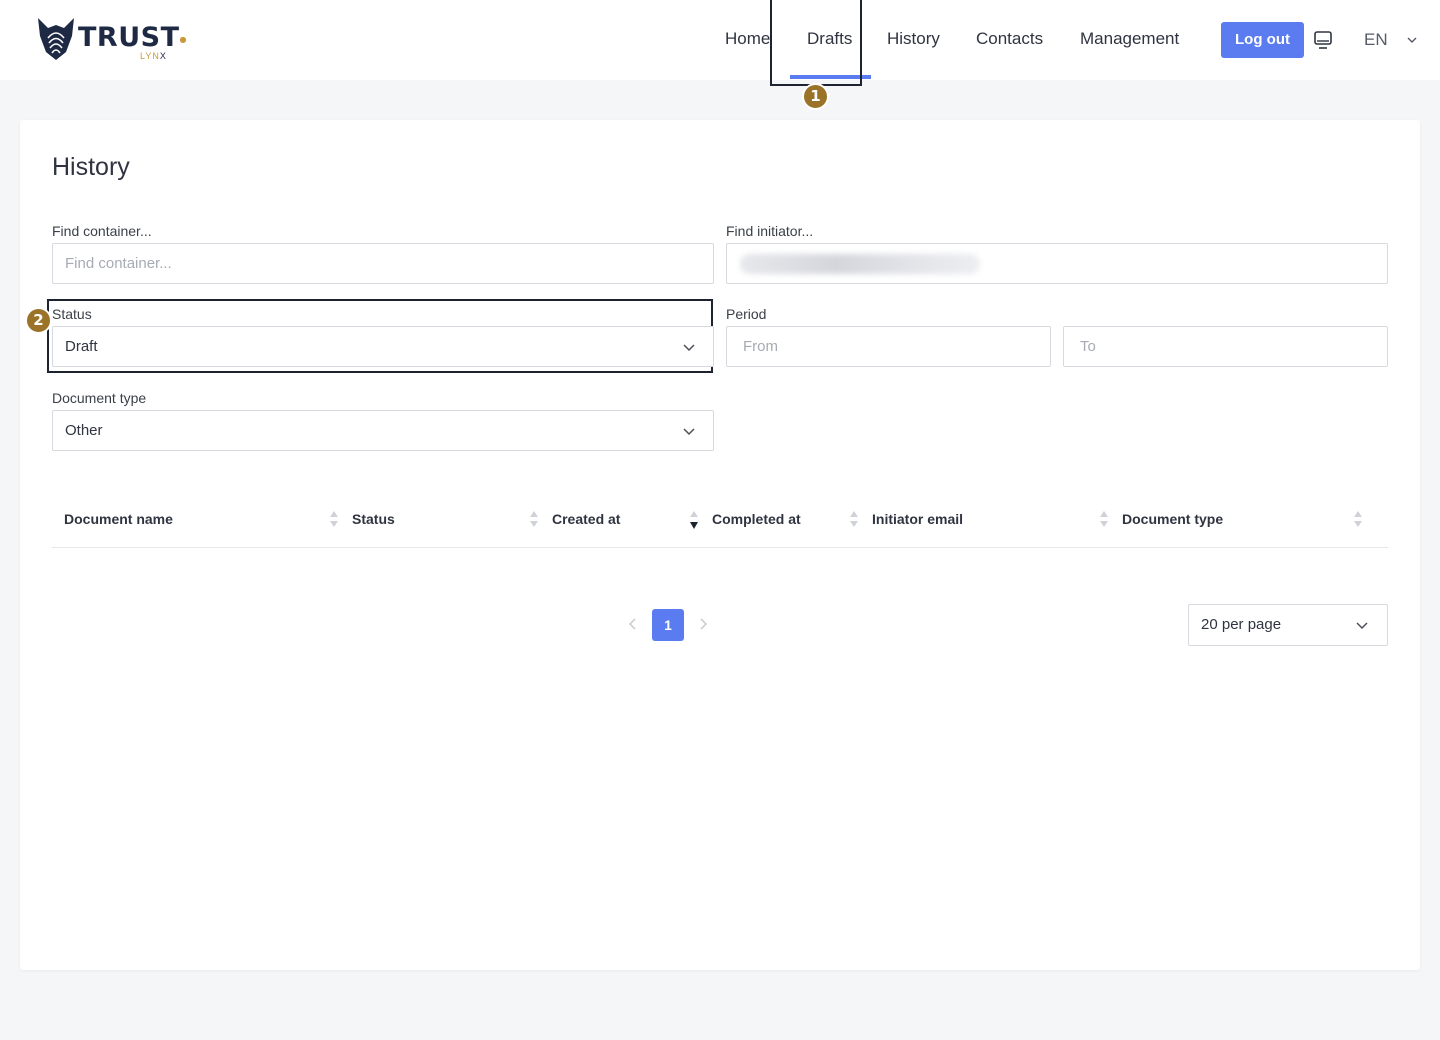 The width and height of the screenshot is (1440, 1040). Describe the element at coordinates (373, 519) in the screenshot. I see `column-header-status: Status` at that location.